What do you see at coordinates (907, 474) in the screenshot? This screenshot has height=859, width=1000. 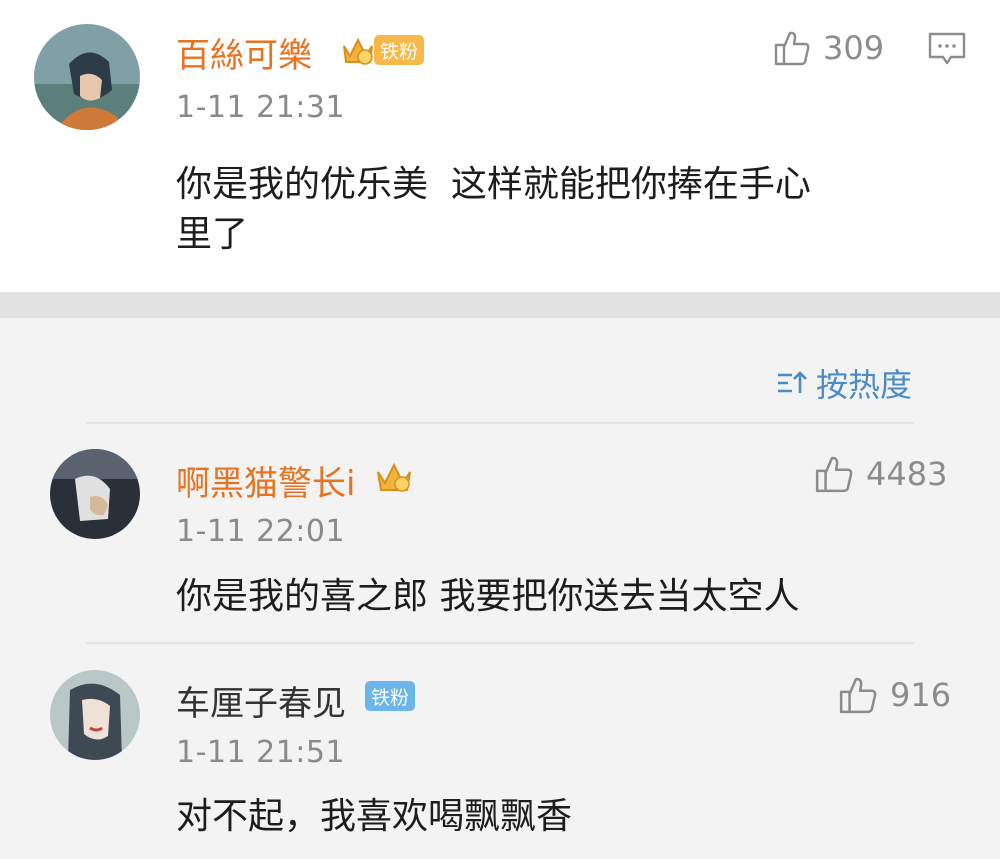 I see `like-count: 4483` at bounding box center [907, 474].